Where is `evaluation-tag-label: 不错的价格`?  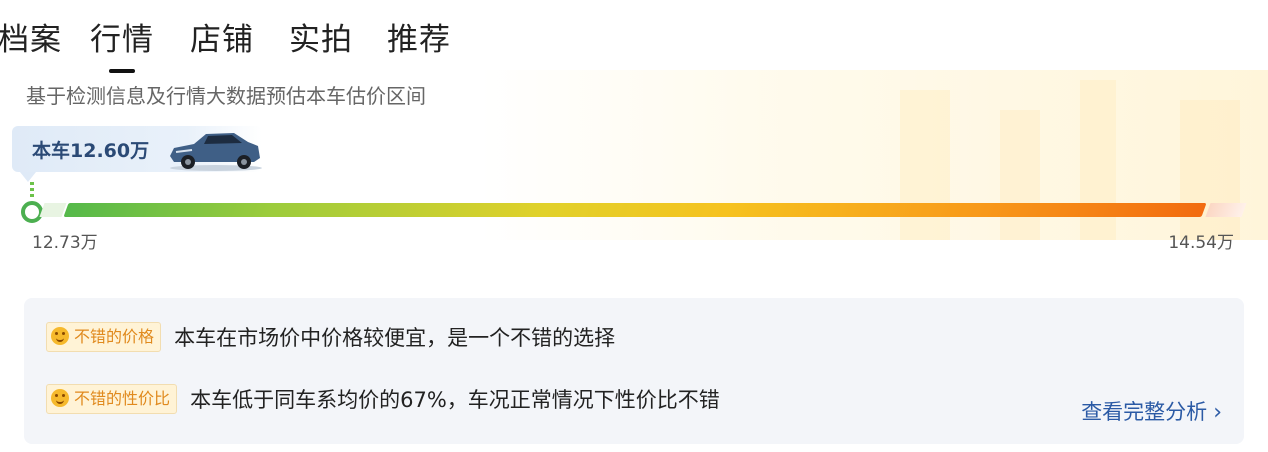
evaluation-tag-label: 不错的价格 is located at coordinates (114, 336).